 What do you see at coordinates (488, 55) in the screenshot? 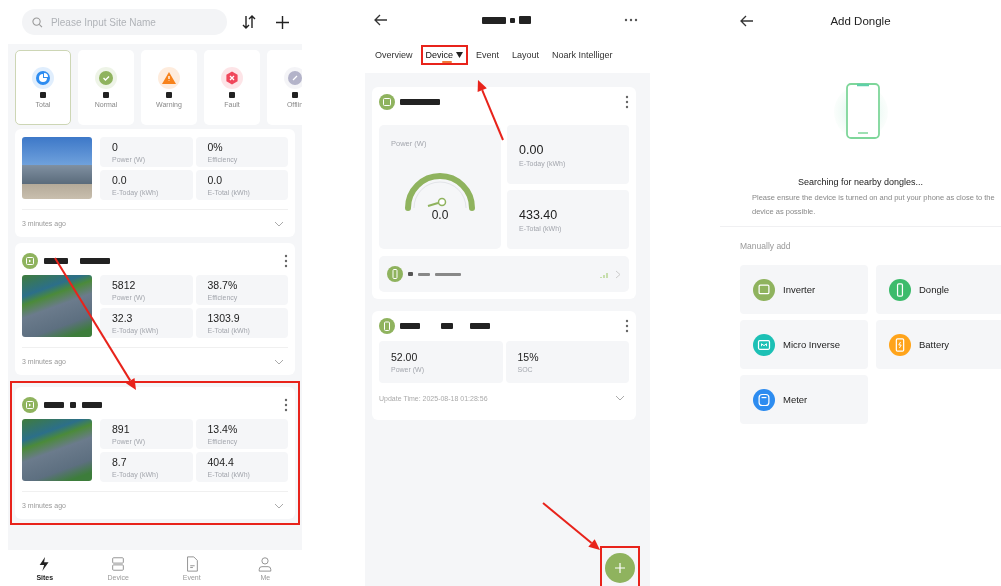
I see `tab: Event` at bounding box center [488, 55].